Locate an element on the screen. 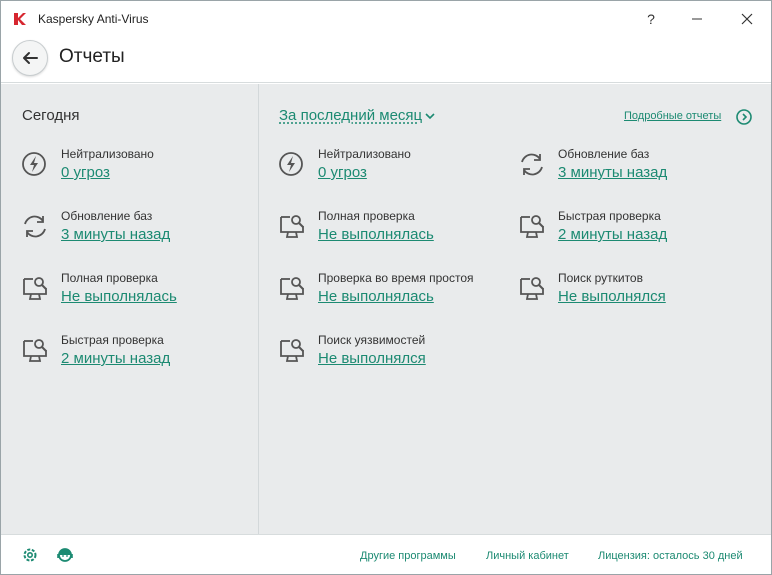  today-neutralized: Нейтрализовано 0 угроз is located at coordinates (136, 172).